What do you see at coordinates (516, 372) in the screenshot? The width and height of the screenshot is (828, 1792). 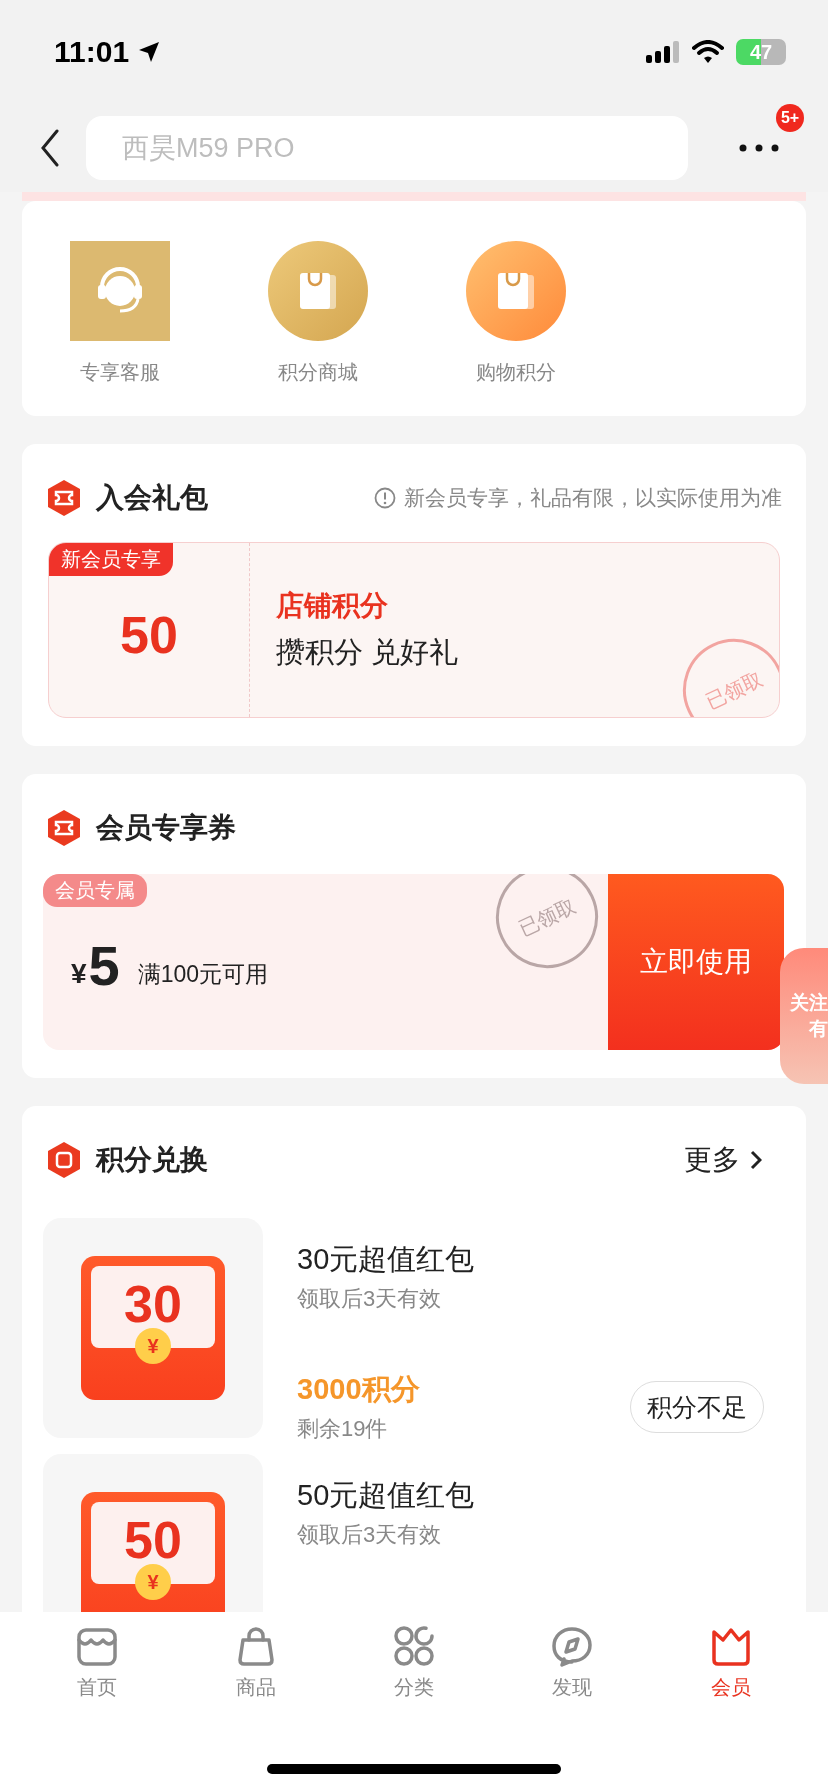 I see `service-label: 购物积分` at bounding box center [516, 372].